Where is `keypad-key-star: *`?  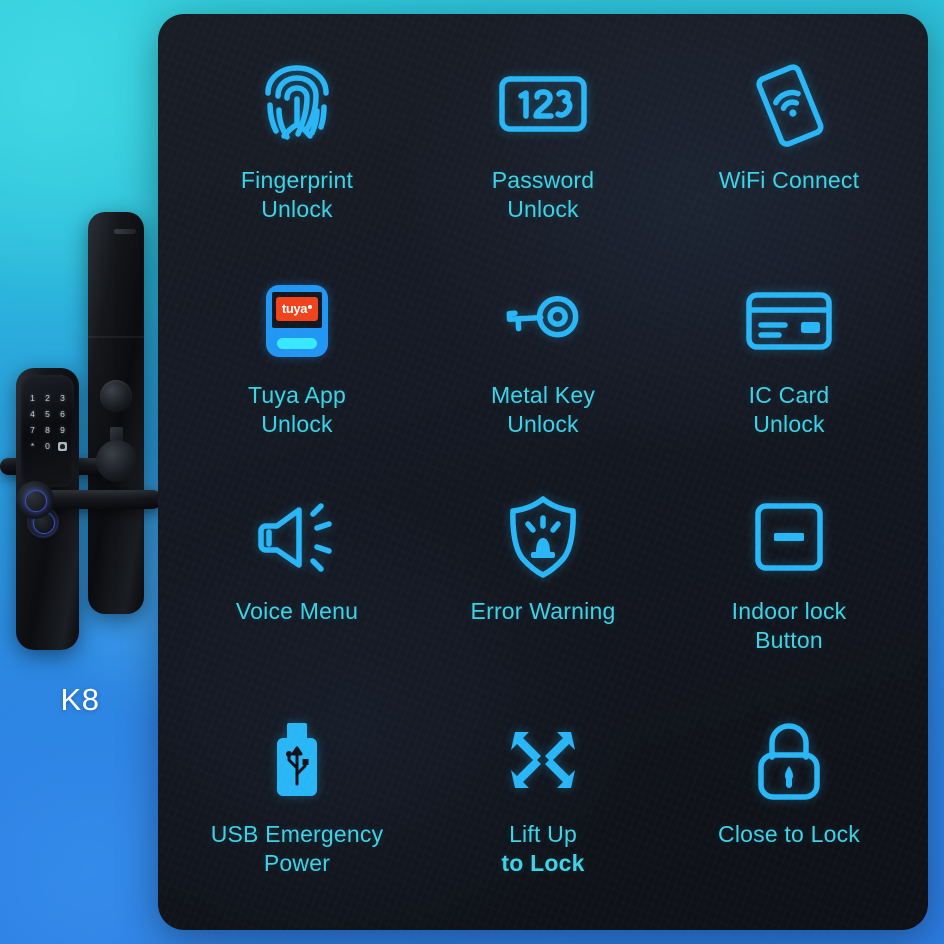
keypad-key-star: * is located at coordinates (32, 446).